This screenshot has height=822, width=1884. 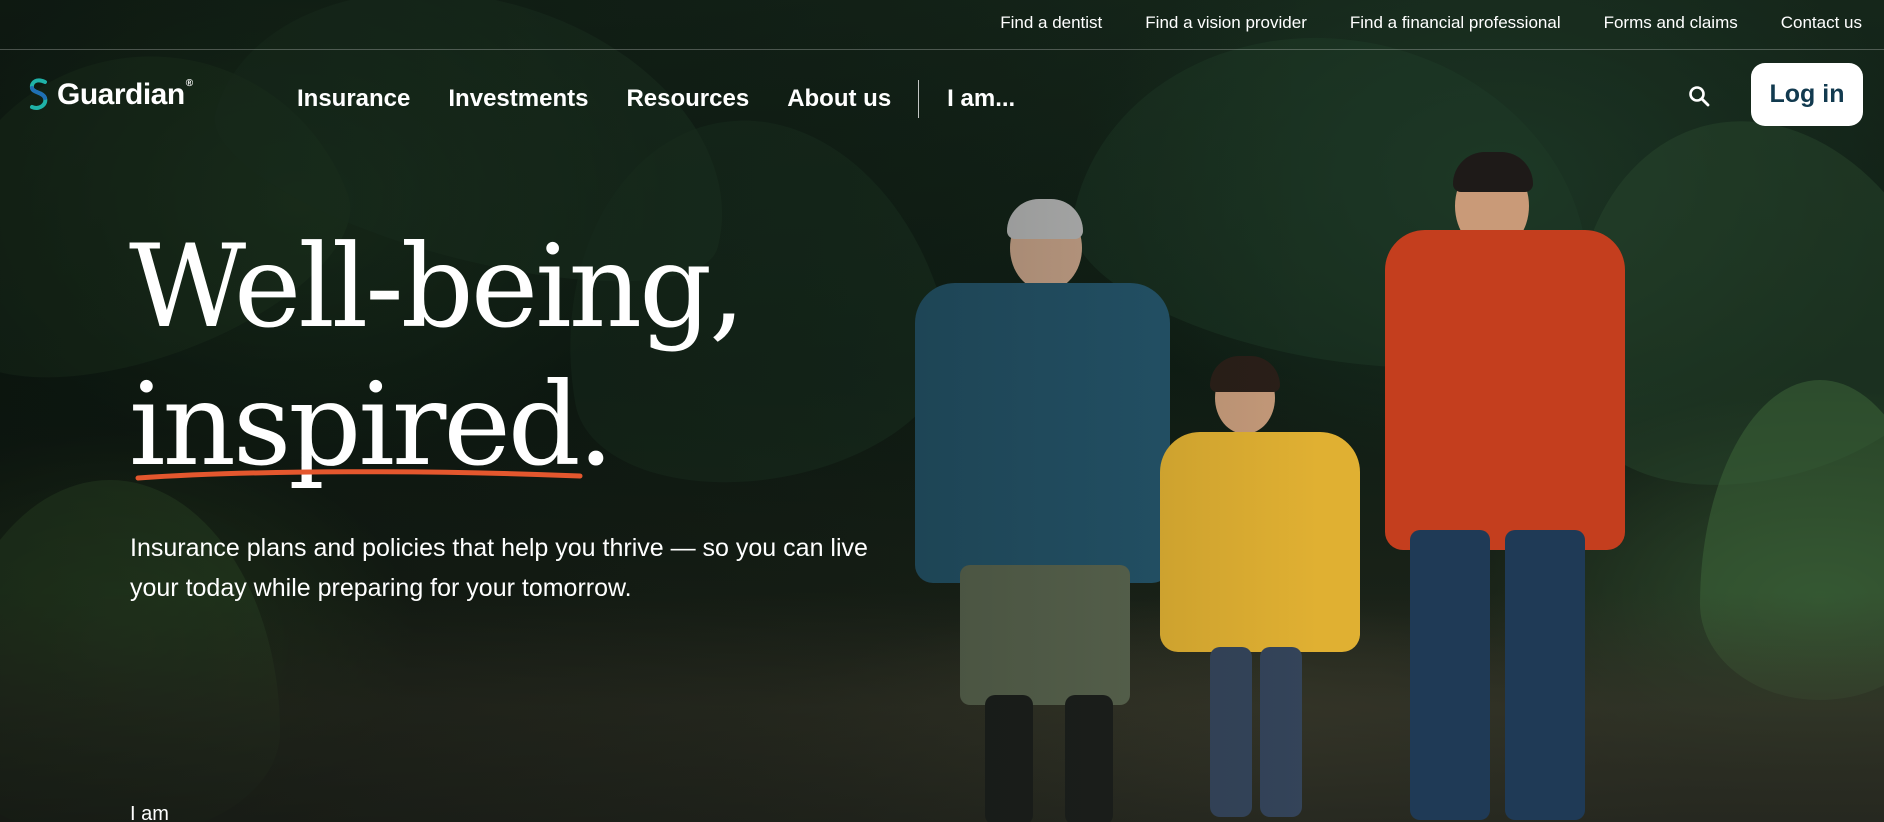 What do you see at coordinates (1226, 23) in the screenshot?
I see `utility-link-find-vision-provider: Find a vision provider` at bounding box center [1226, 23].